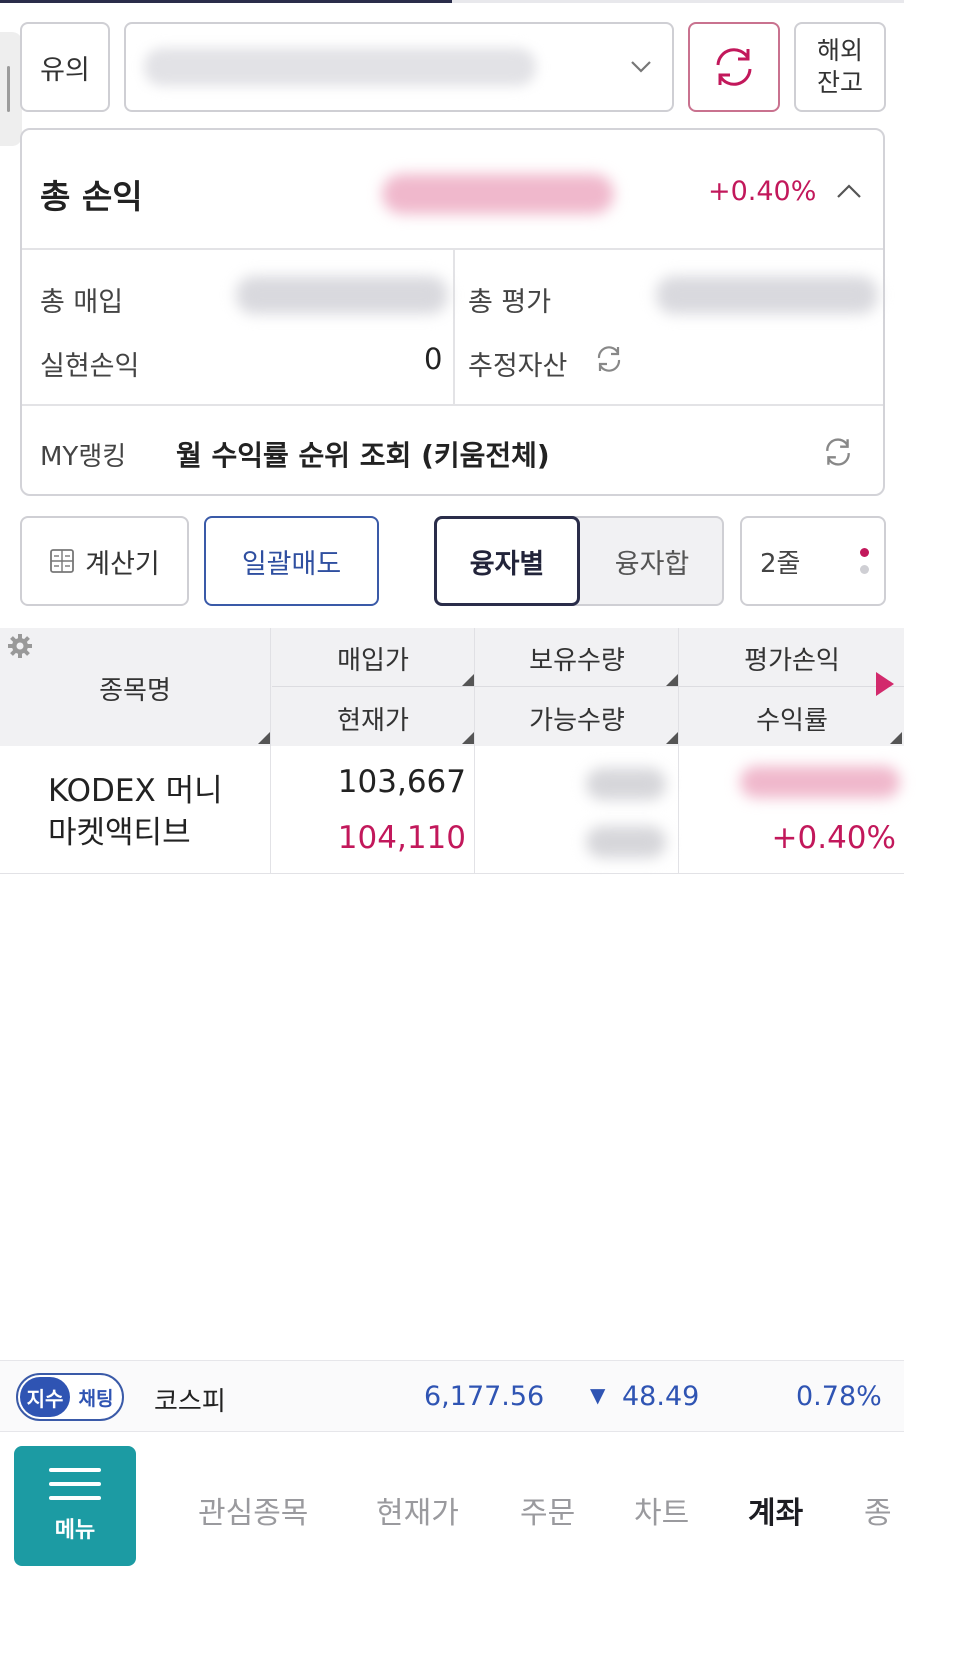 The height and width of the screenshot is (1676, 966). Describe the element at coordinates (75, 1530) in the screenshot. I see `menu-label: 메뉴` at that location.